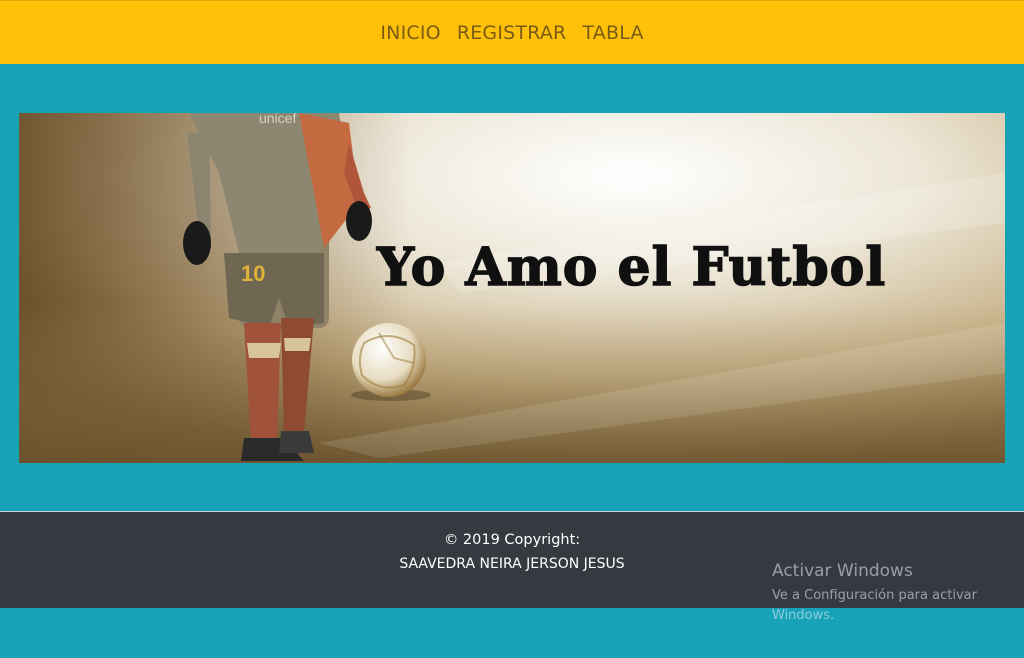  Describe the element at coordinates (842, 571) in the screenshot. I see `watermark-title: Activar Windows` at that location.